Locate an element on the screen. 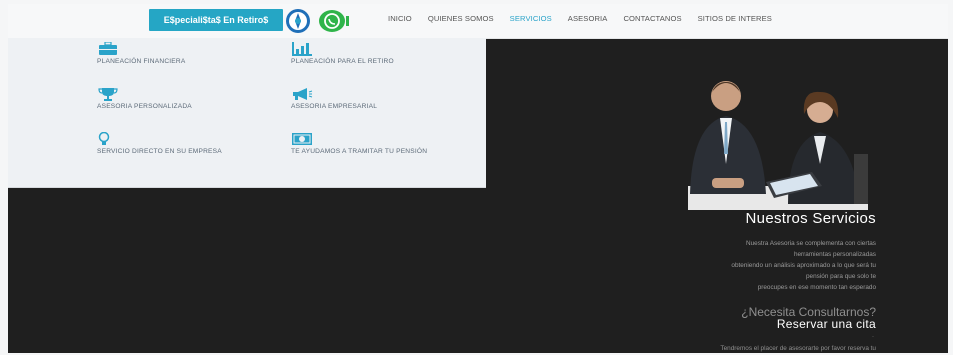 The image size is (953, 355). lightbulb-icon is located at coordinates (104, 138).